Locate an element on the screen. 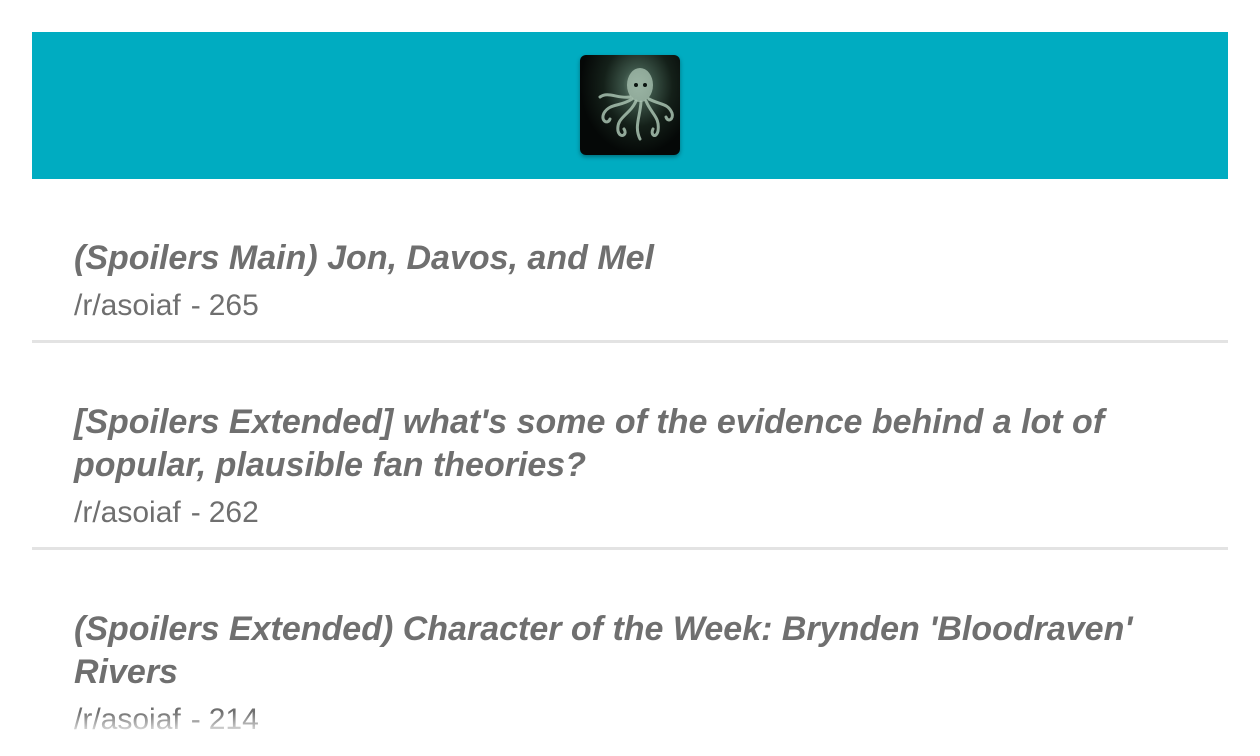 This screenshot has width=1260, height=756. post-score: 265 is located at coordinates (233, 305).